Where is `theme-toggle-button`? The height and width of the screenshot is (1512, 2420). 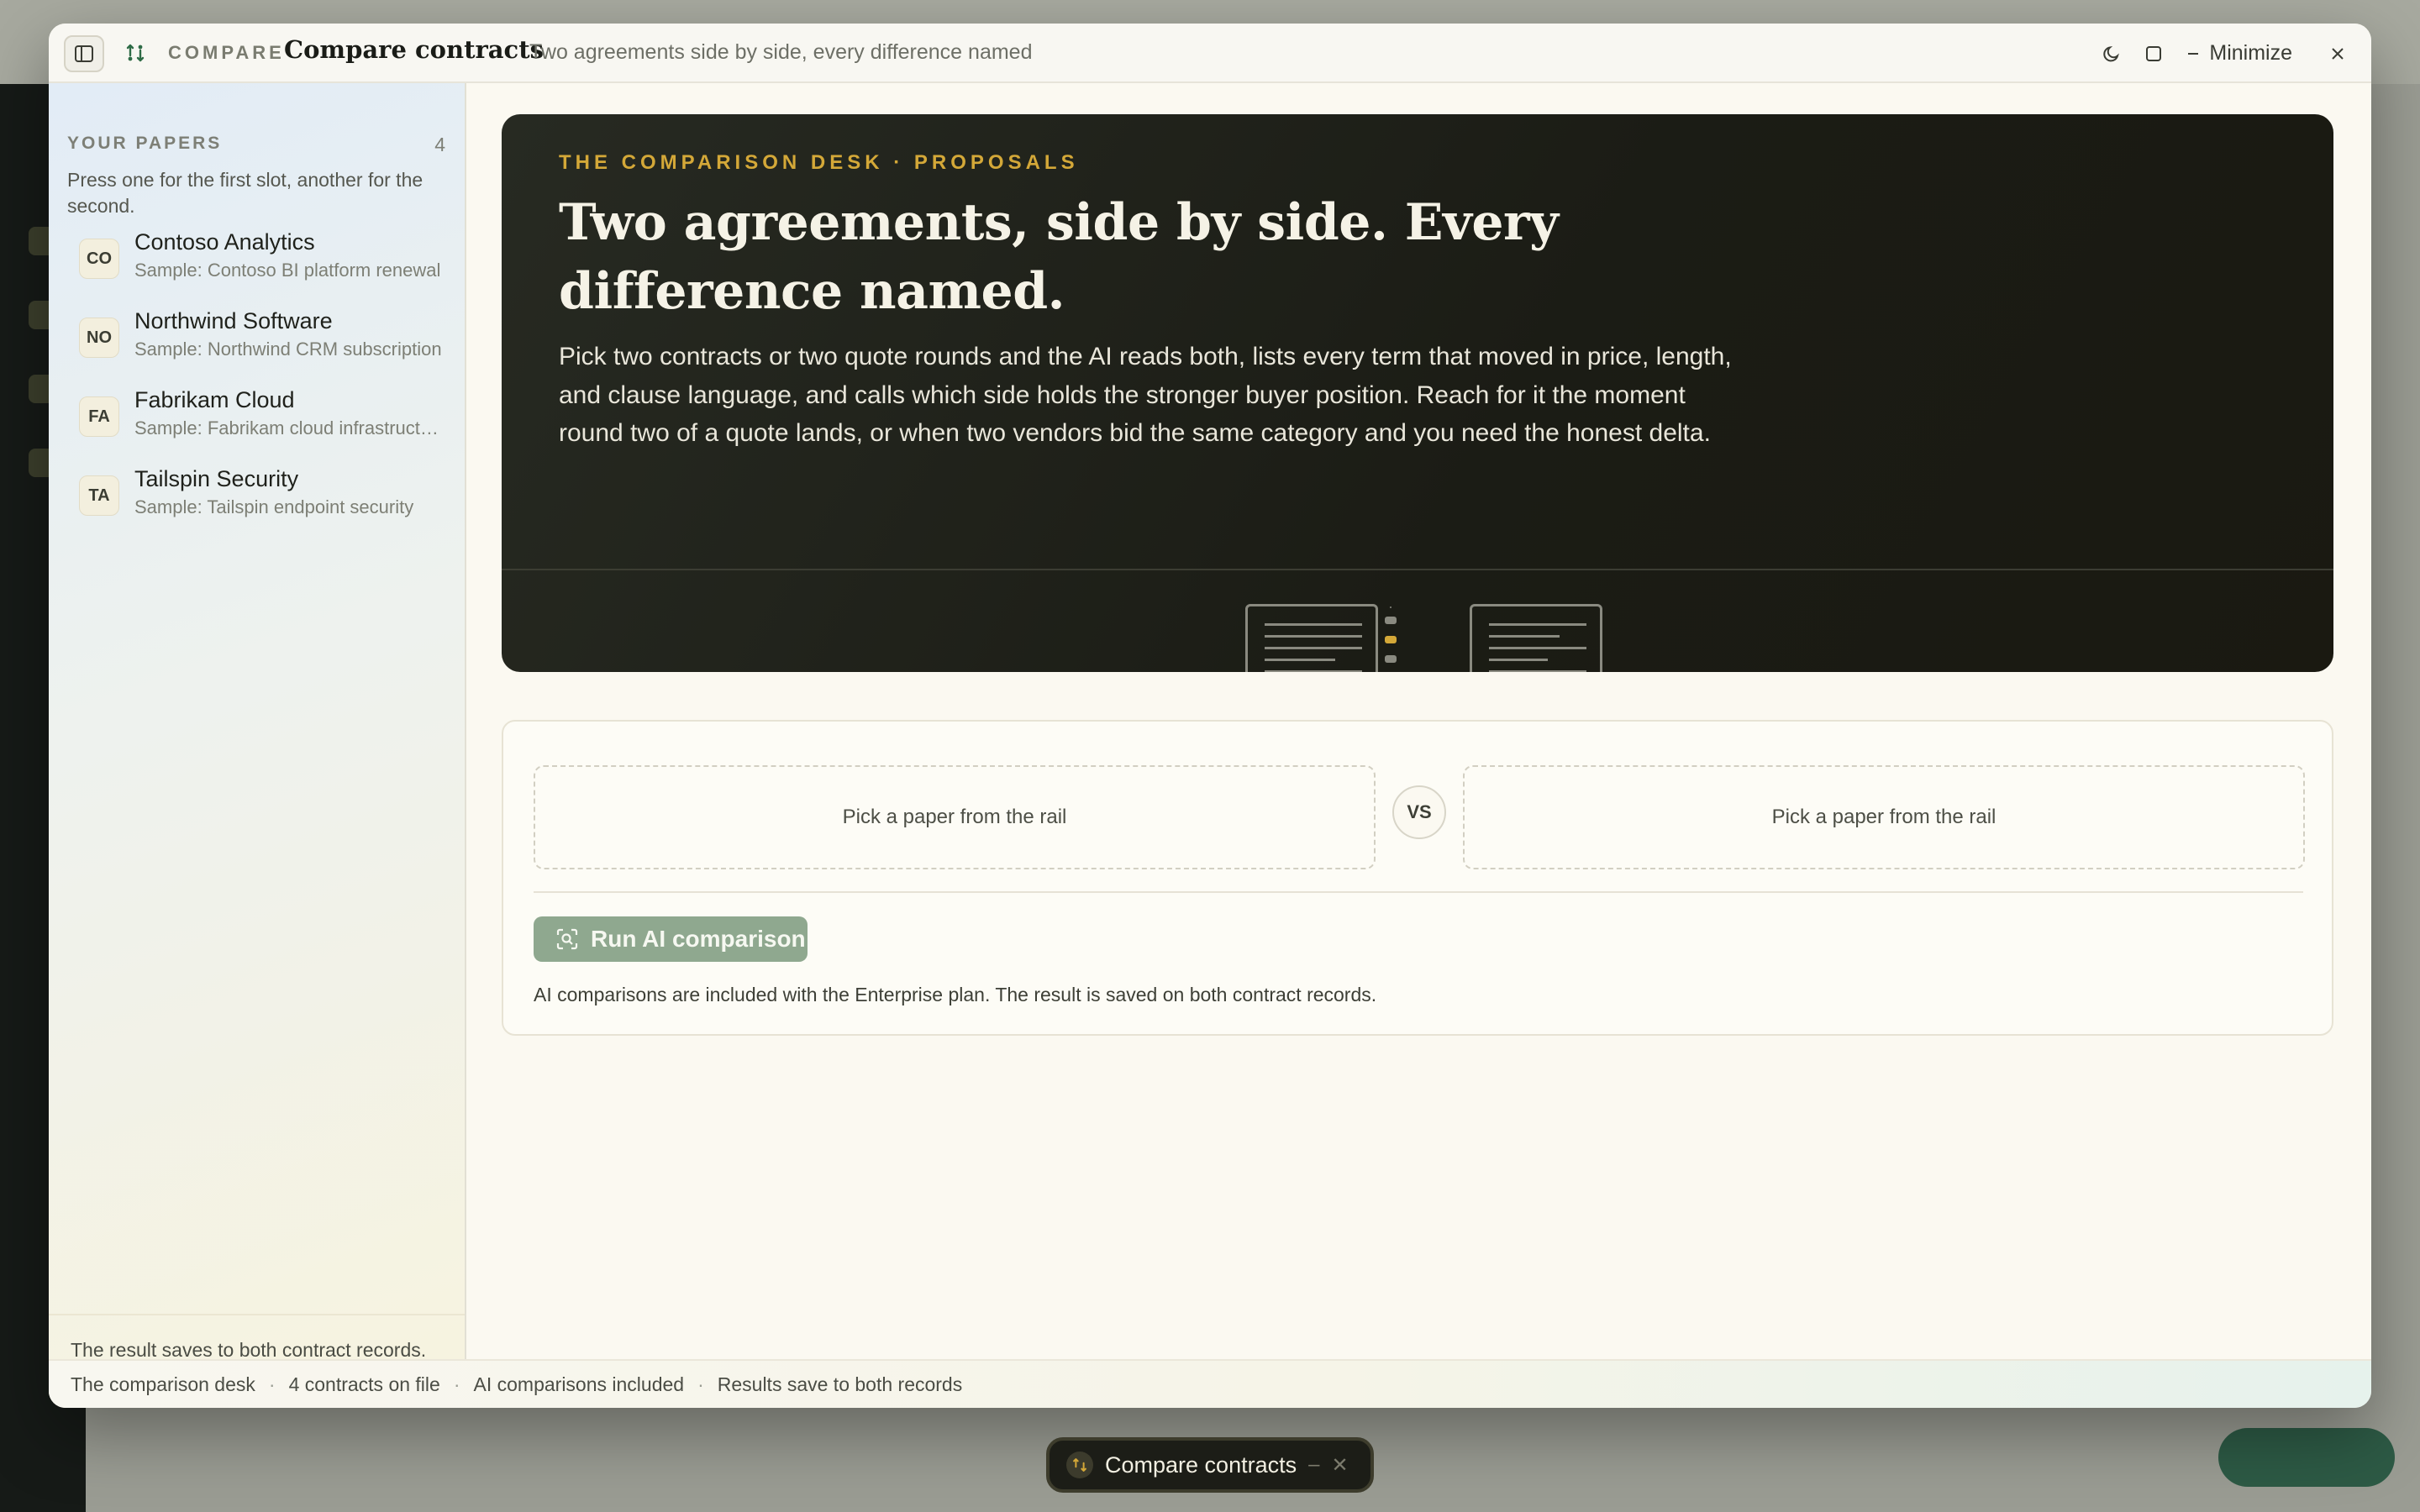
theme-toggle-button is located at coordinates (2112, 54).